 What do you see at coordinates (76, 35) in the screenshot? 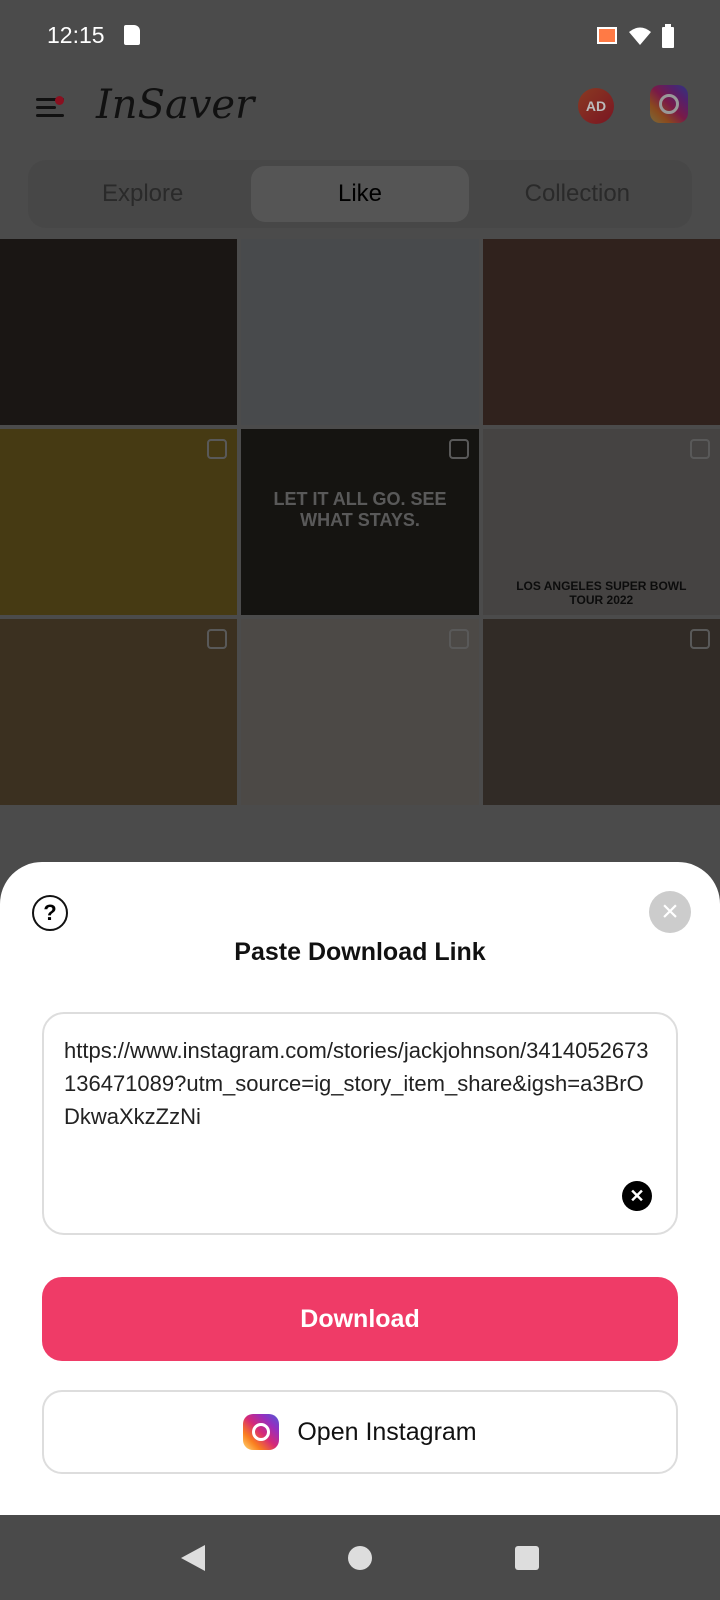
I see `status-time: 12:15` at bounding box center [76, 35].